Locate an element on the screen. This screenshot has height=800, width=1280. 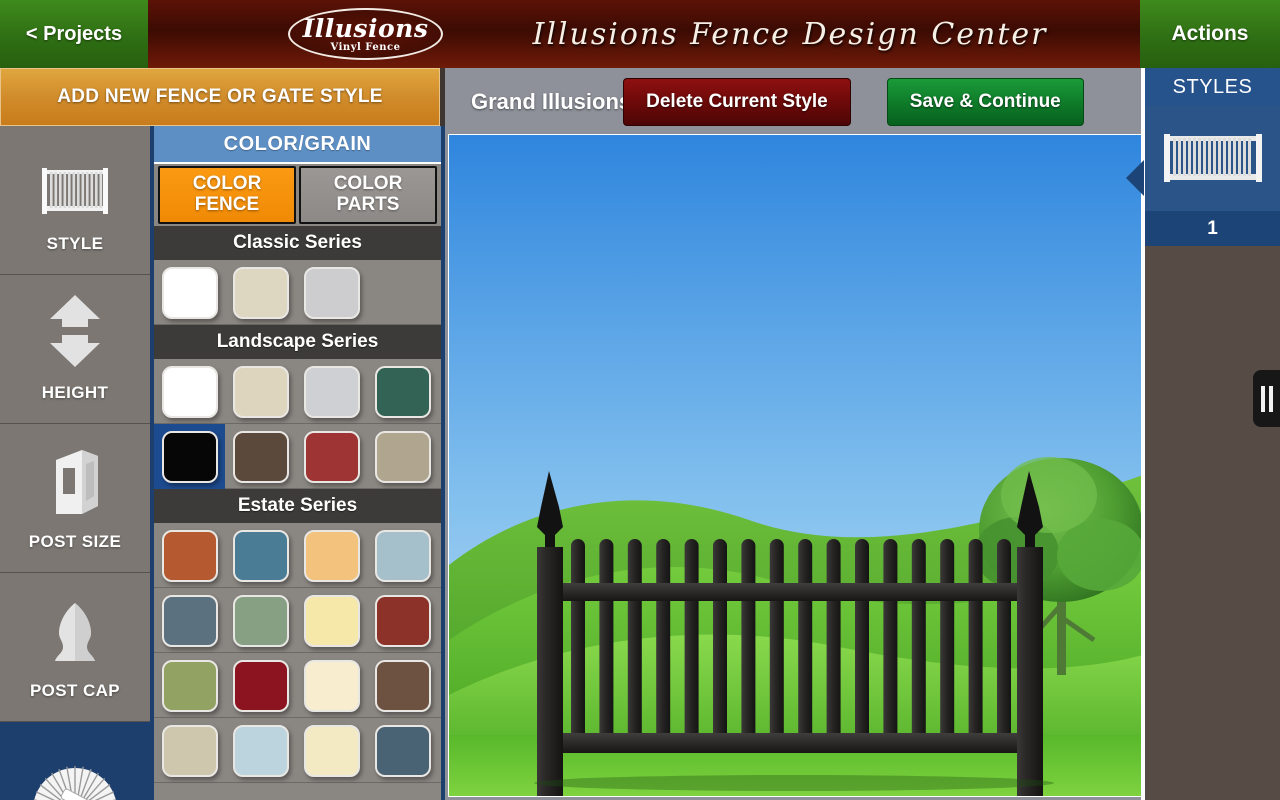
color-fan-icon is located at coordinates (75, 783).